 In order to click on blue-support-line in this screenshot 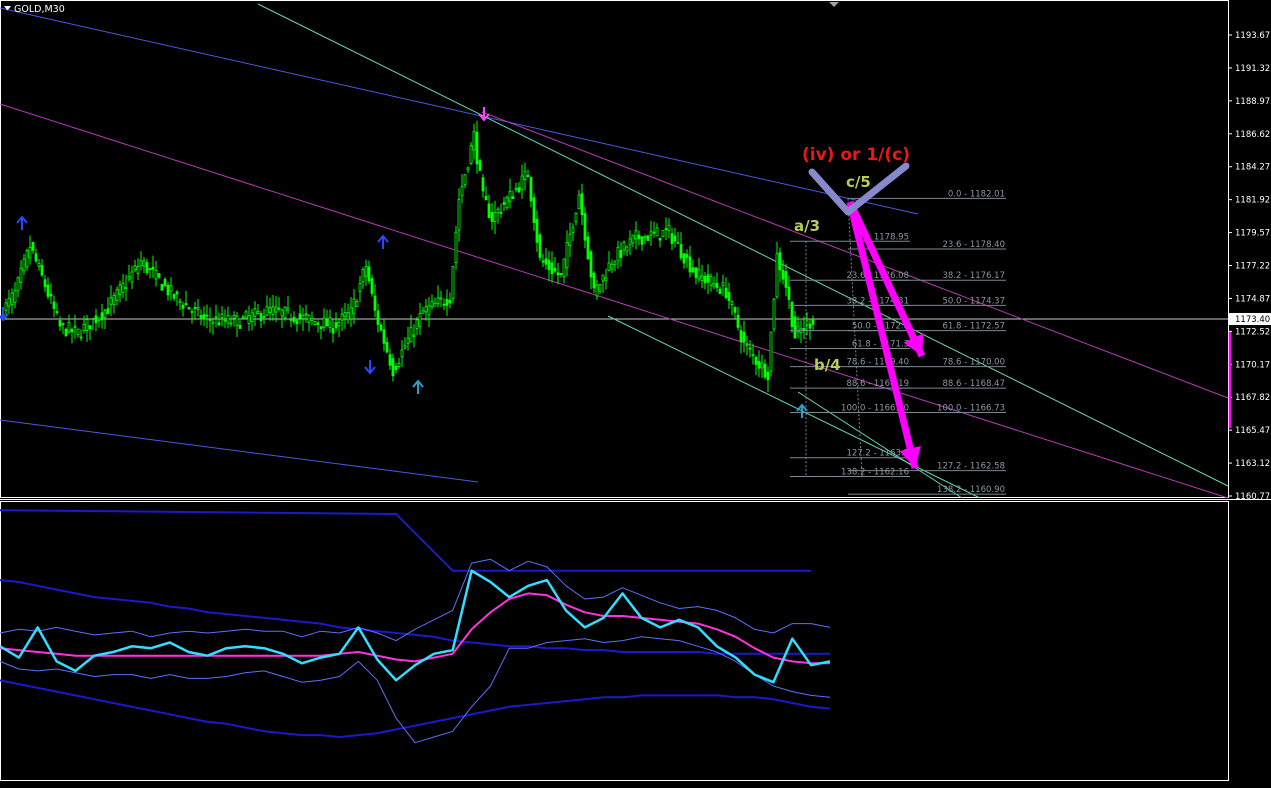, I will do `click(239, 451)`.